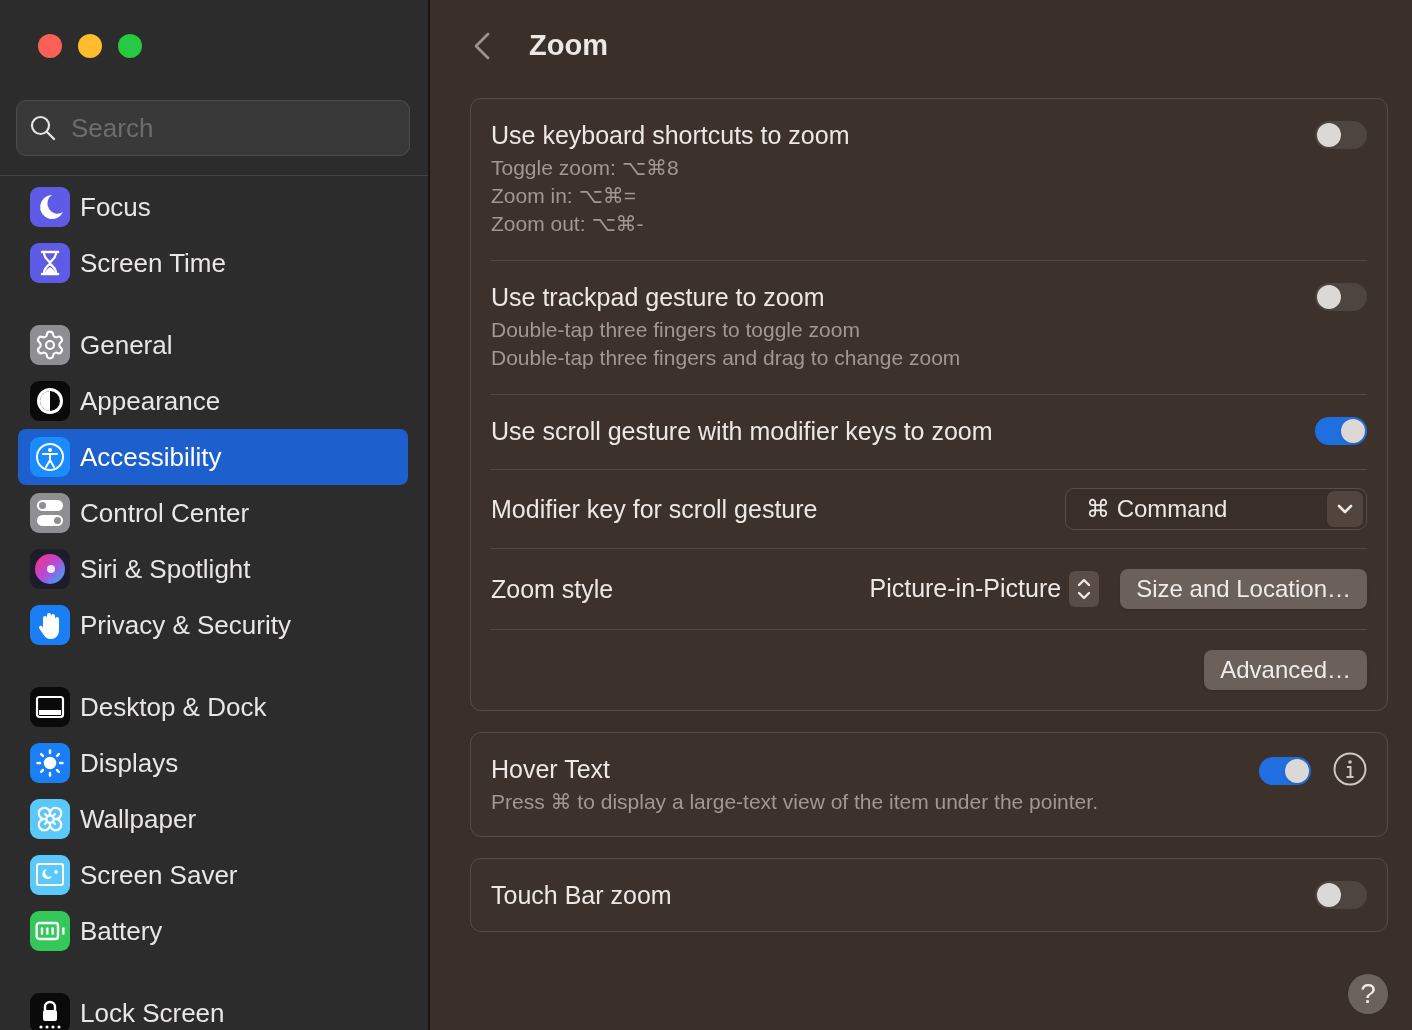 Image resolution: width=1412 pixels, height=1030 pixels. I want to click on sidebar-item: Appearance, so click(213, 401).